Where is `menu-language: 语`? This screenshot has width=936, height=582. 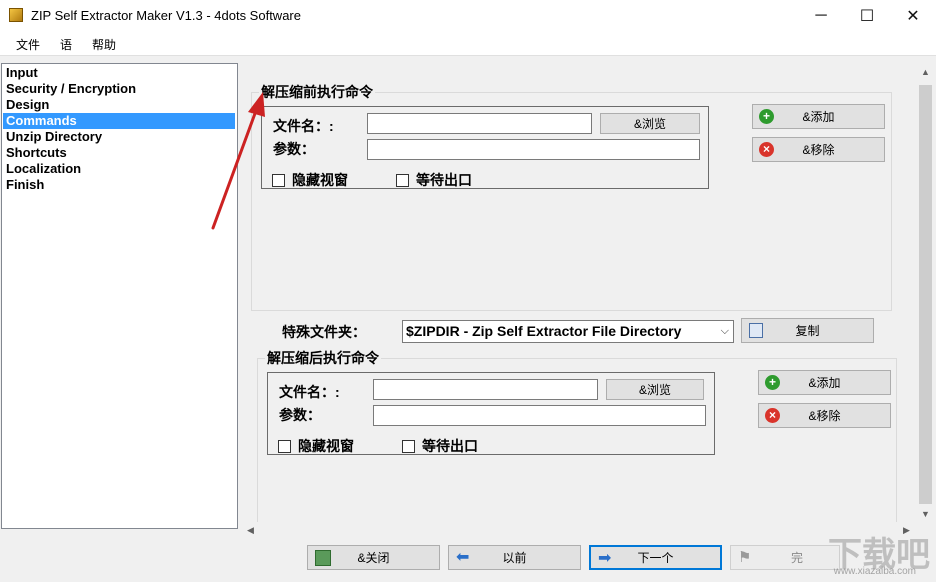 menu-language: 语 is located at coordinates (66, 44).